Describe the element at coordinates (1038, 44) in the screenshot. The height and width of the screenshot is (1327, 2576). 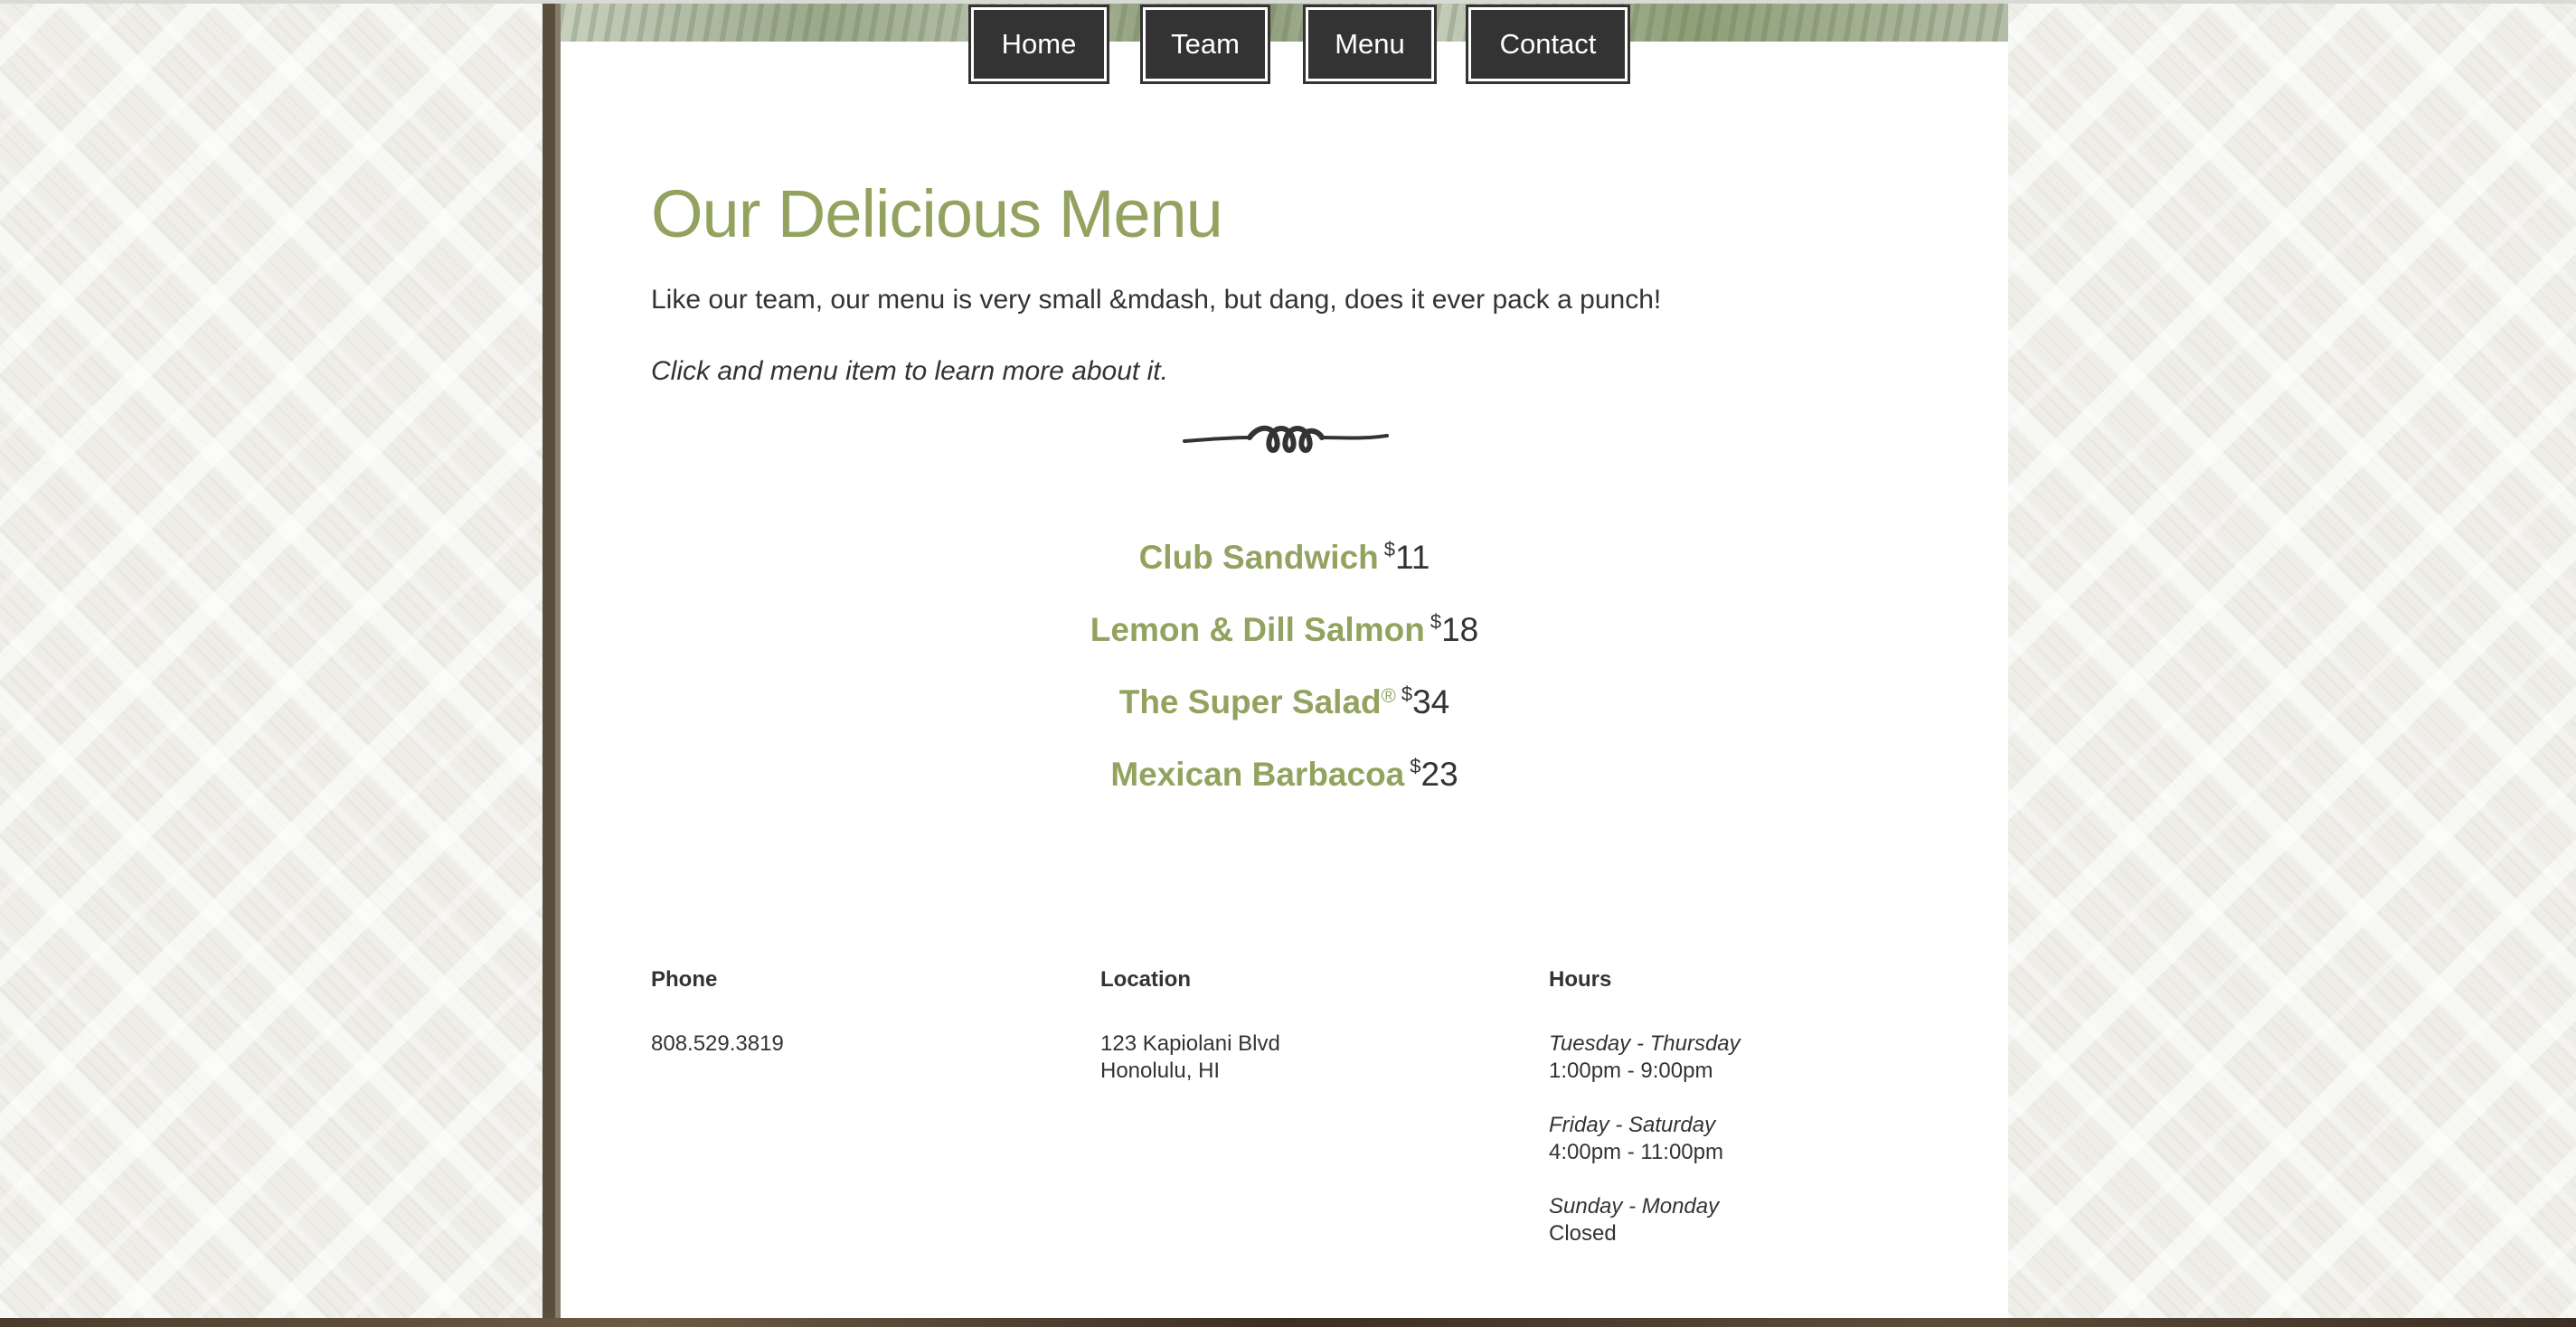
I see `nav-home-button: Home` at that location.